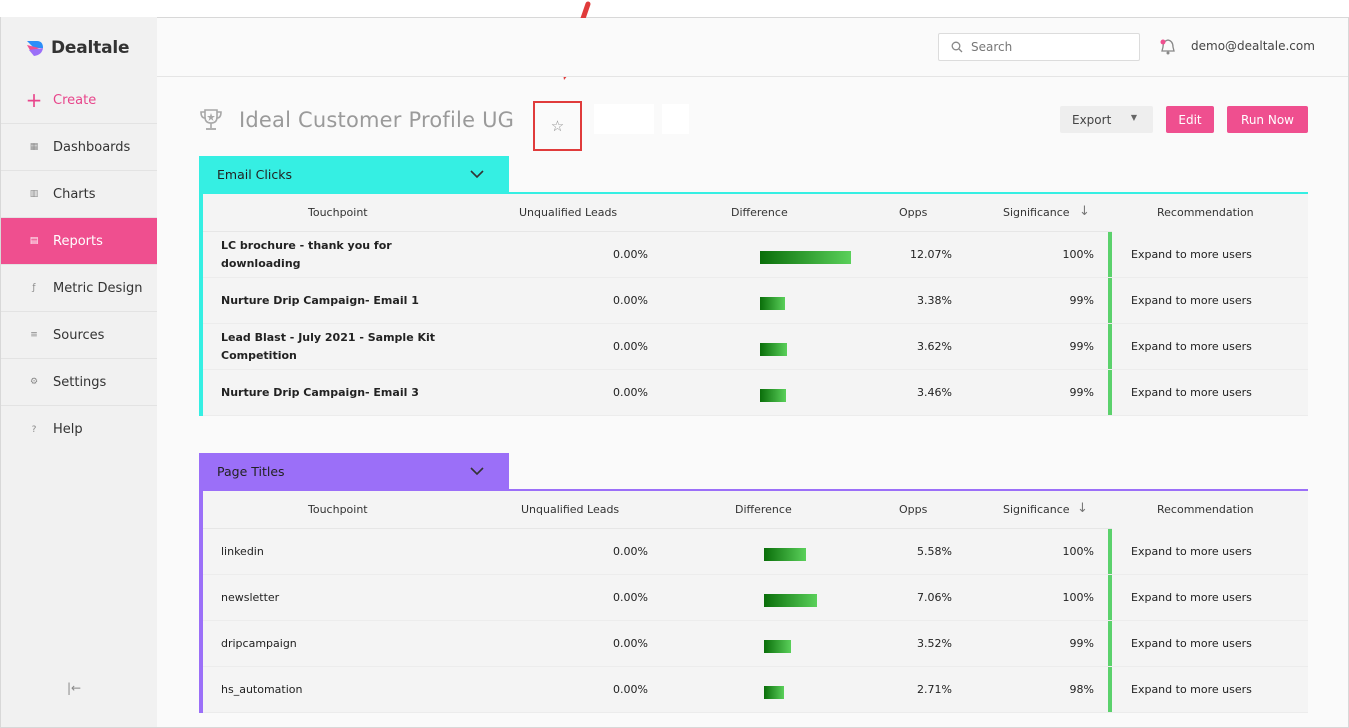 Image resolution: width=1349 pixels, height=728 pixels. Describe the element at coordinates (1168, 47) in the screenshot. I see `bell-icon` at that location.